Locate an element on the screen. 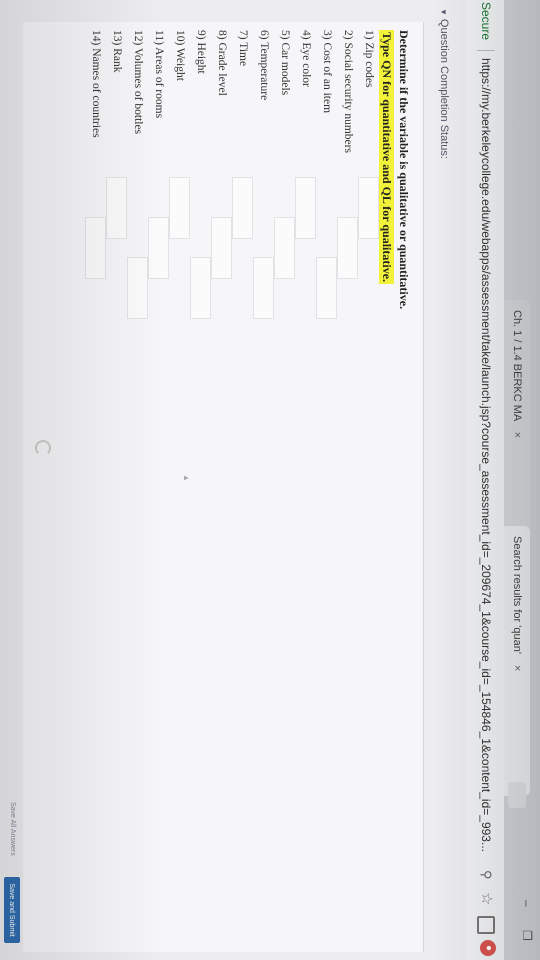 This screenshot has width=540, height=960. zoom-icon: ⚲ is located at coordinates (486, 875).